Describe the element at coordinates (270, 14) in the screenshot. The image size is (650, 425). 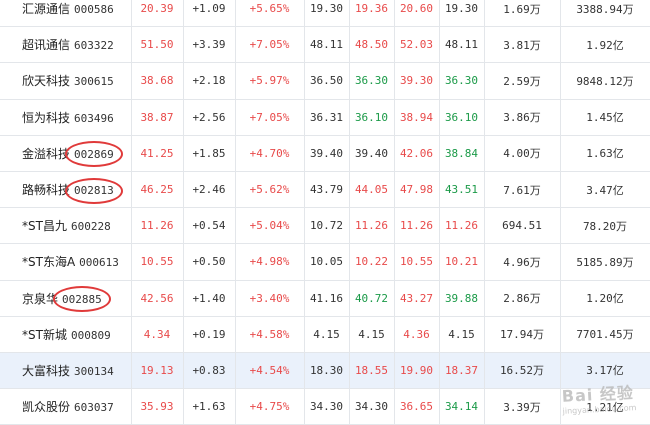
I see `percent-change-cell: +5.65%` at that location.